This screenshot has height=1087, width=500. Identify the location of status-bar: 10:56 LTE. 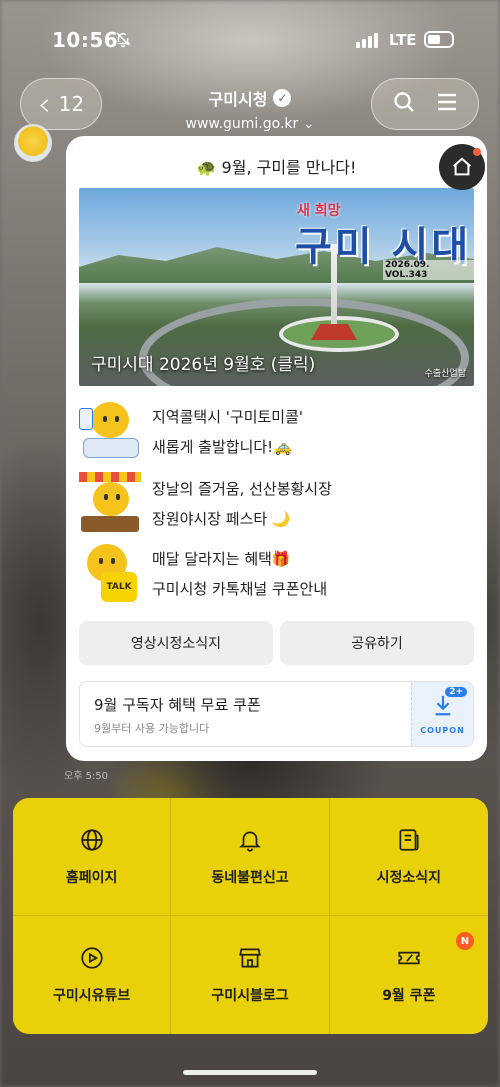
(250, 40).